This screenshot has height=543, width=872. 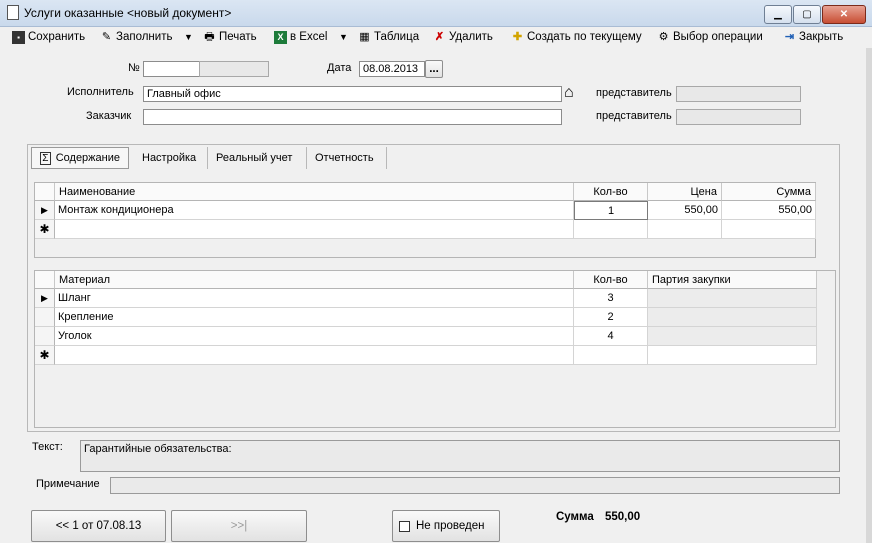 What do you see at coordinates (314, 280) in the screenshot?
I see `column-header-material: Материал` at bounding box center [314, 280].